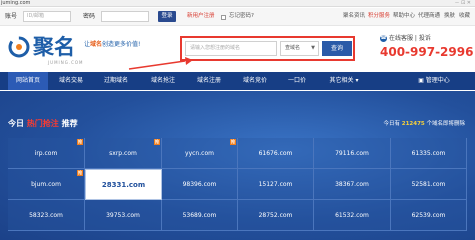 This screenshot has width=475, height=240. What do you see at coordinates (352, 184) in the screenshot?
I see `domain-cell: 38367.com` at bounding box center [352, 184].